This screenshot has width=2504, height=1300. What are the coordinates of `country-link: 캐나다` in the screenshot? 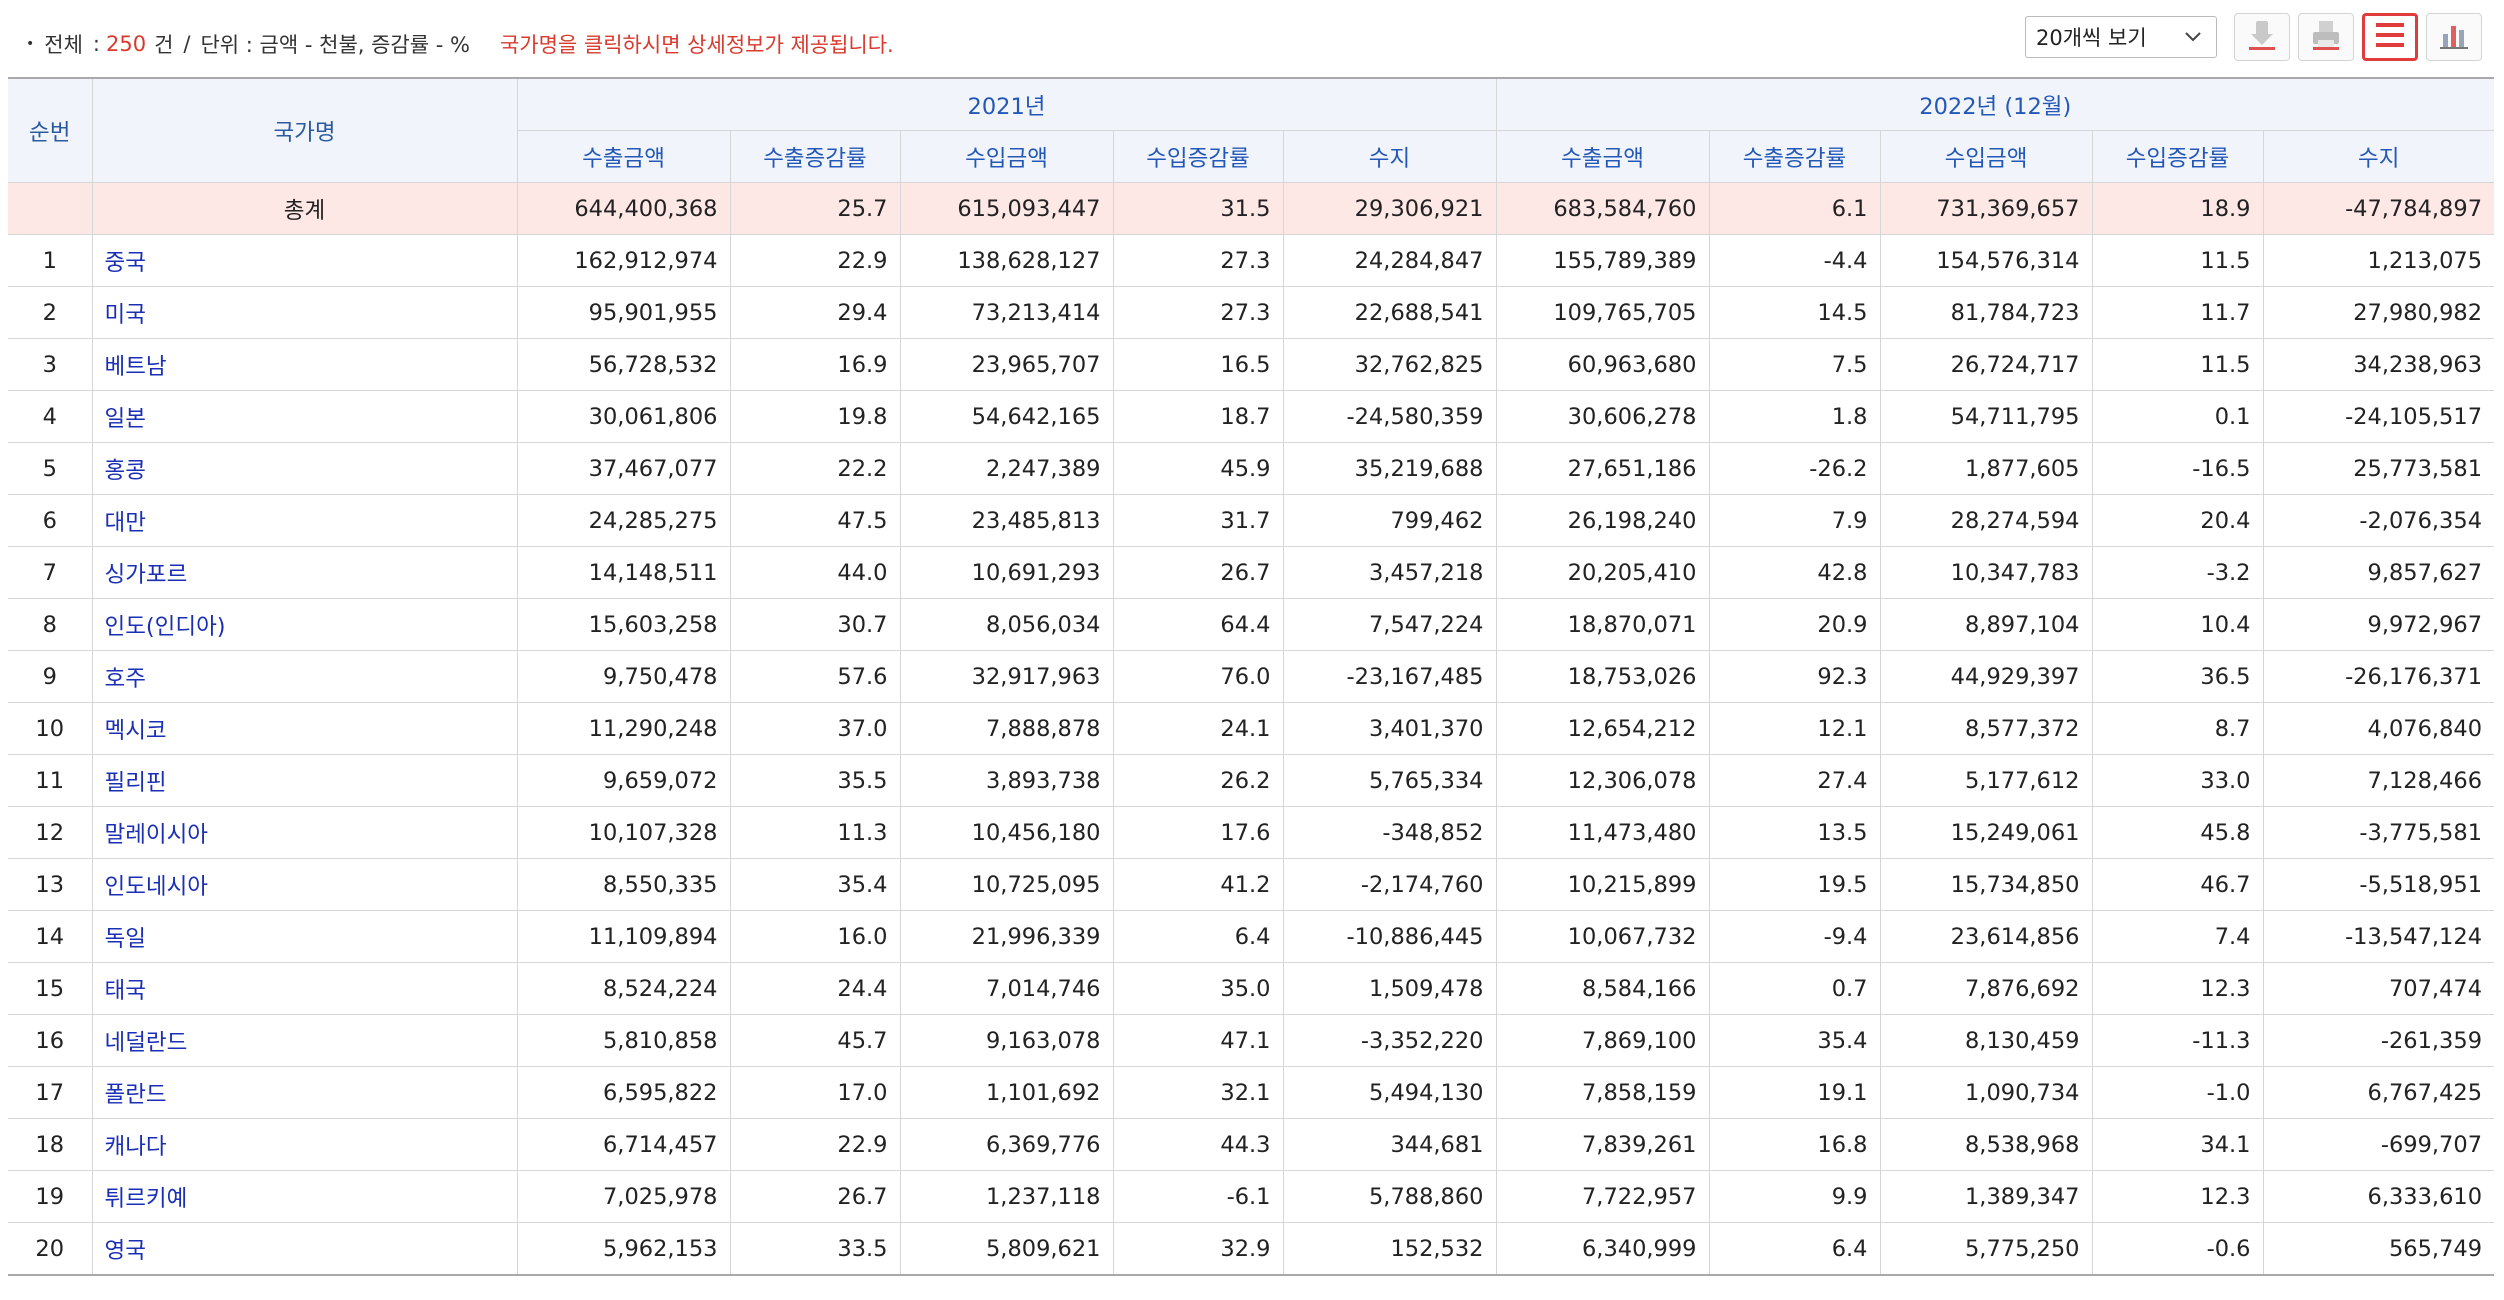 It's located at (304, 1144).